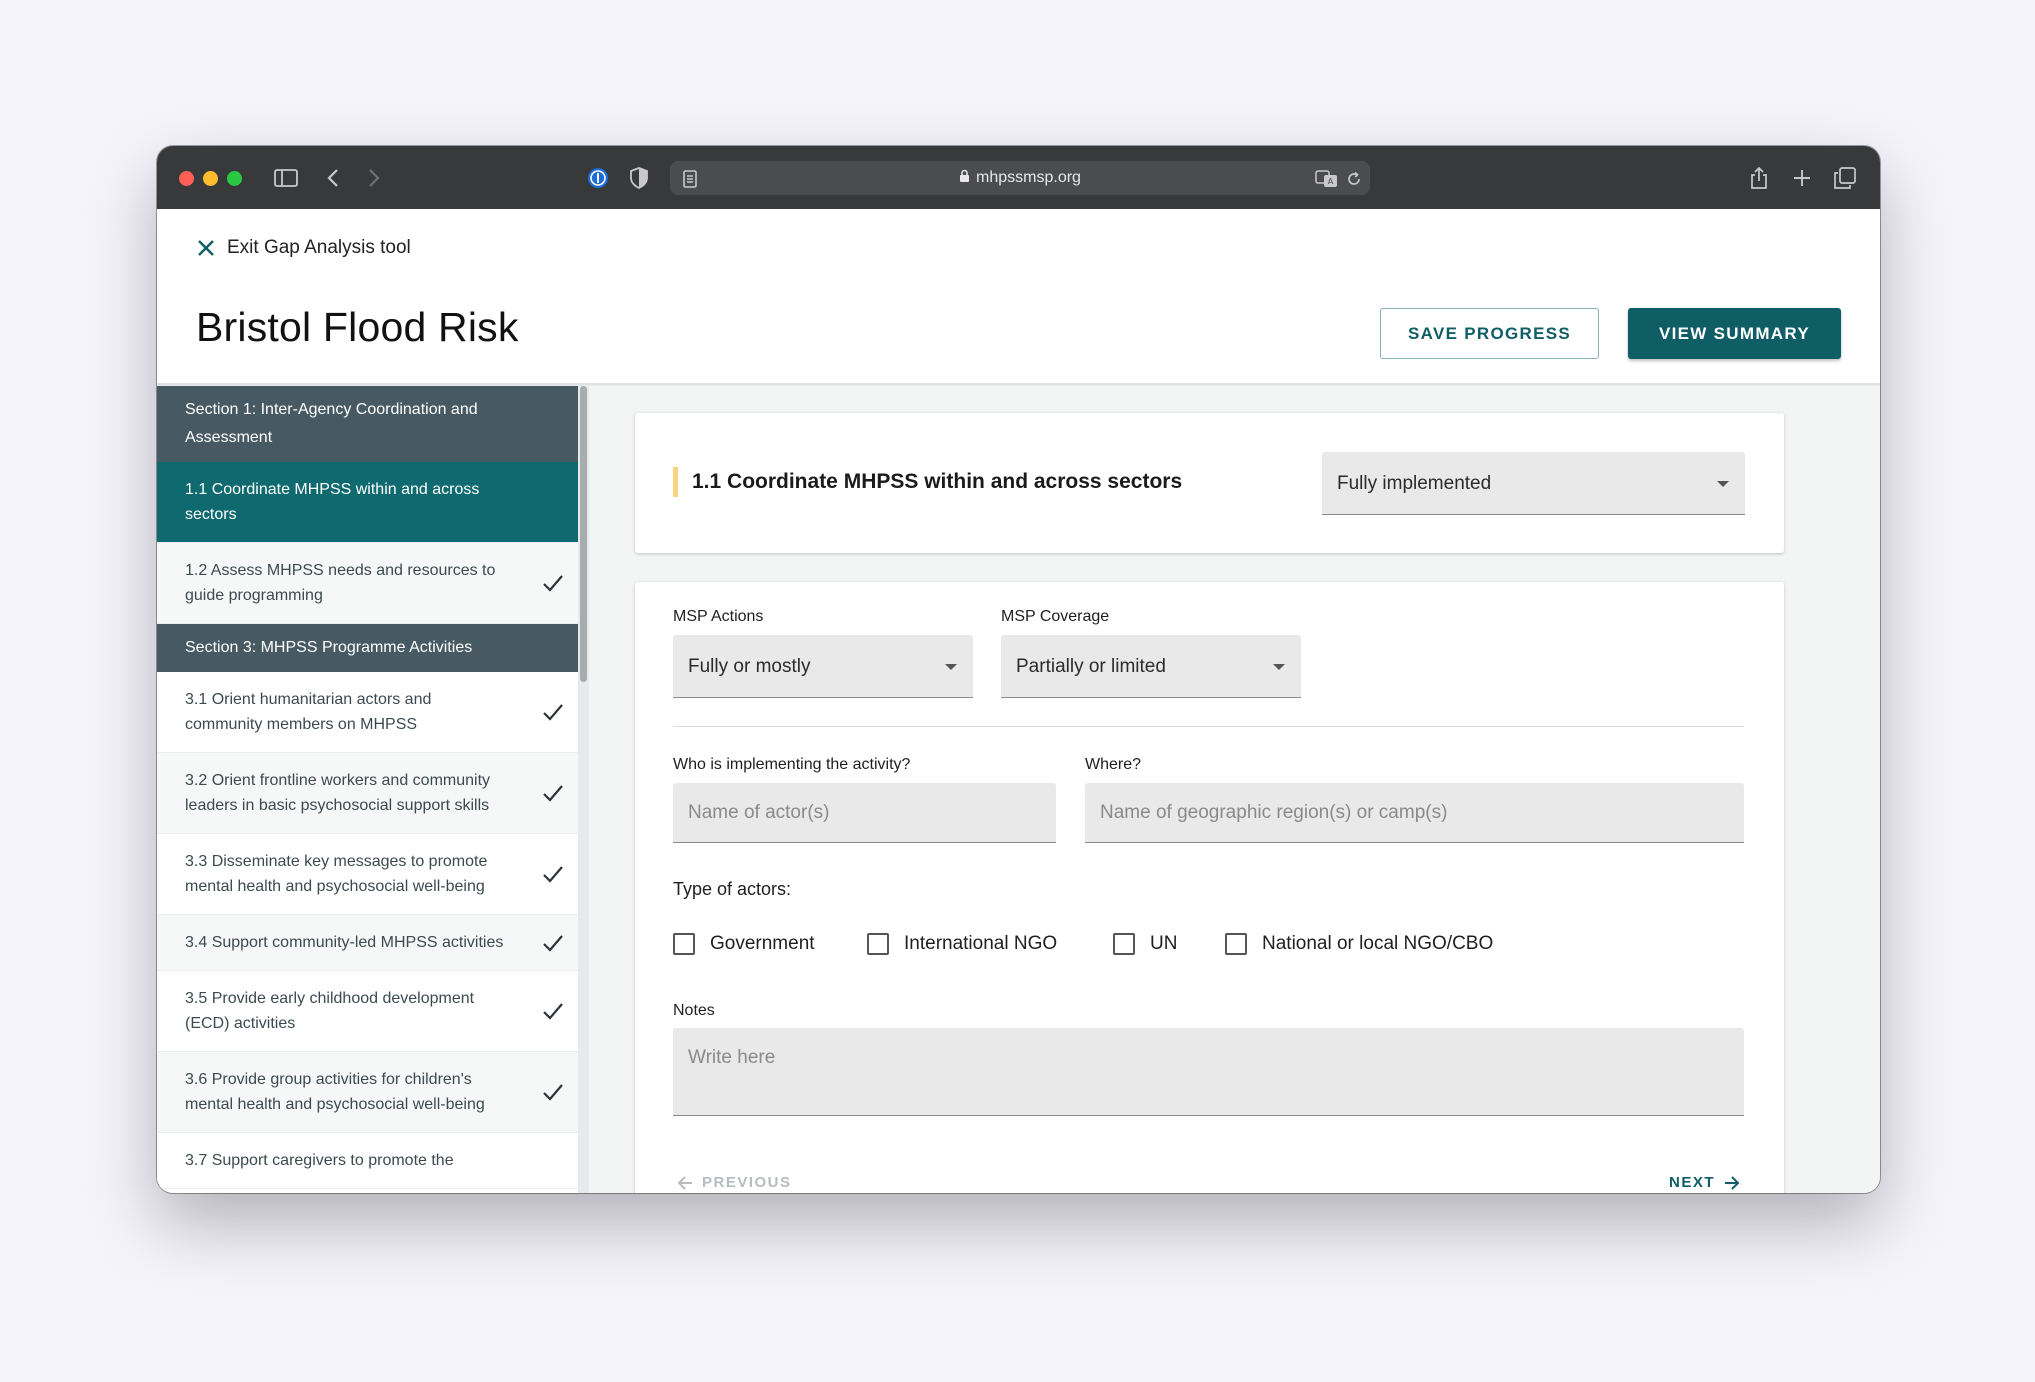 The width and height of the screenshot is (2035, 1382). I want to click on region-placeholder: Name of geographic region(s) or camp(s), so click(1274, 812).